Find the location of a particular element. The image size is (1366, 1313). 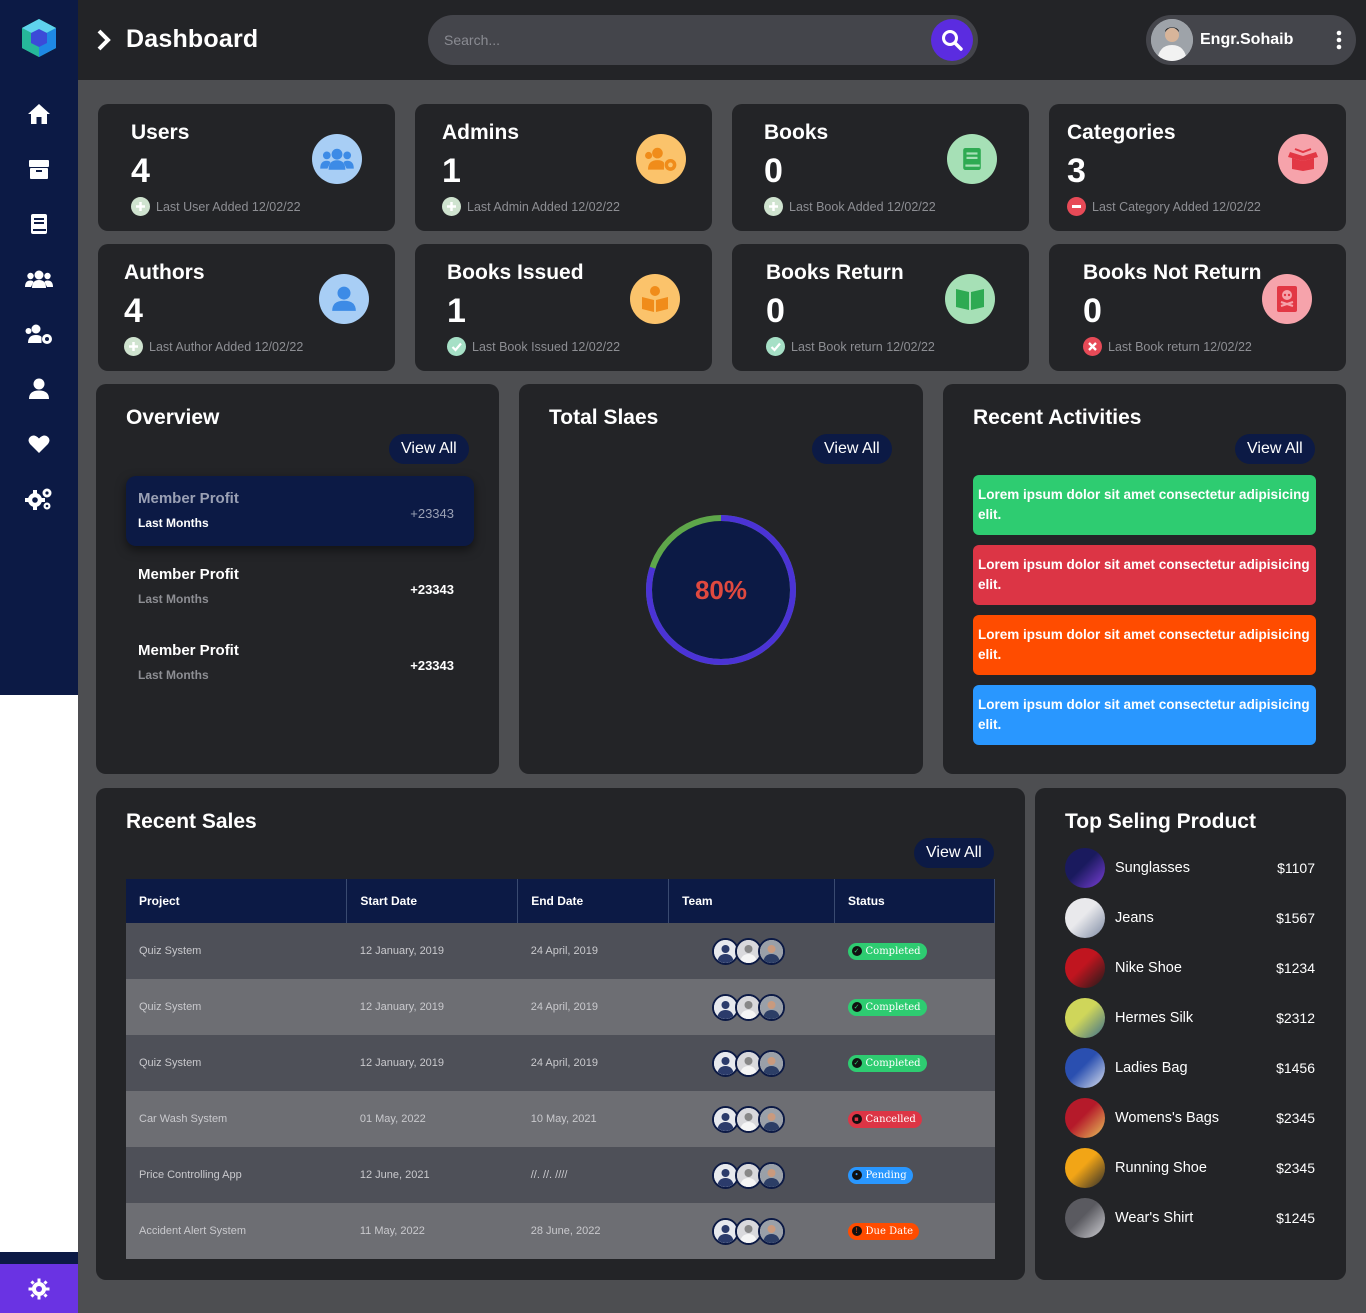

stat-card-books-return: Books Return 0 Last Book return 12/02/22 is located at coordinates (880, 307).